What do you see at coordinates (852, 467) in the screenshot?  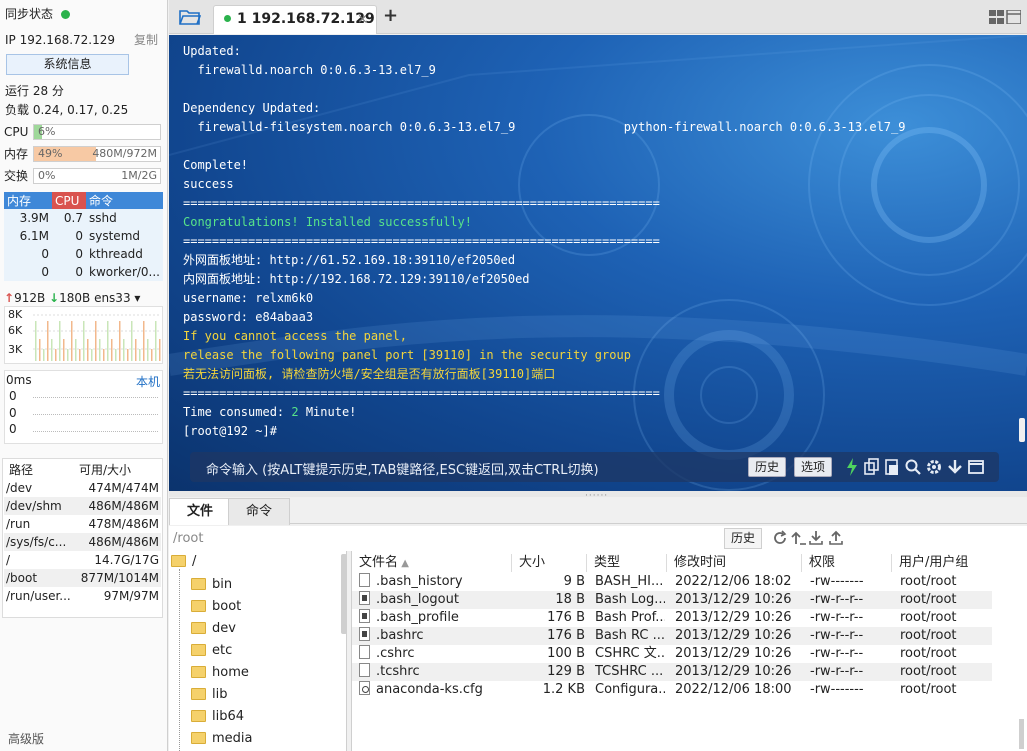 I see `lightning-icon` at bounding box center [852, 467].